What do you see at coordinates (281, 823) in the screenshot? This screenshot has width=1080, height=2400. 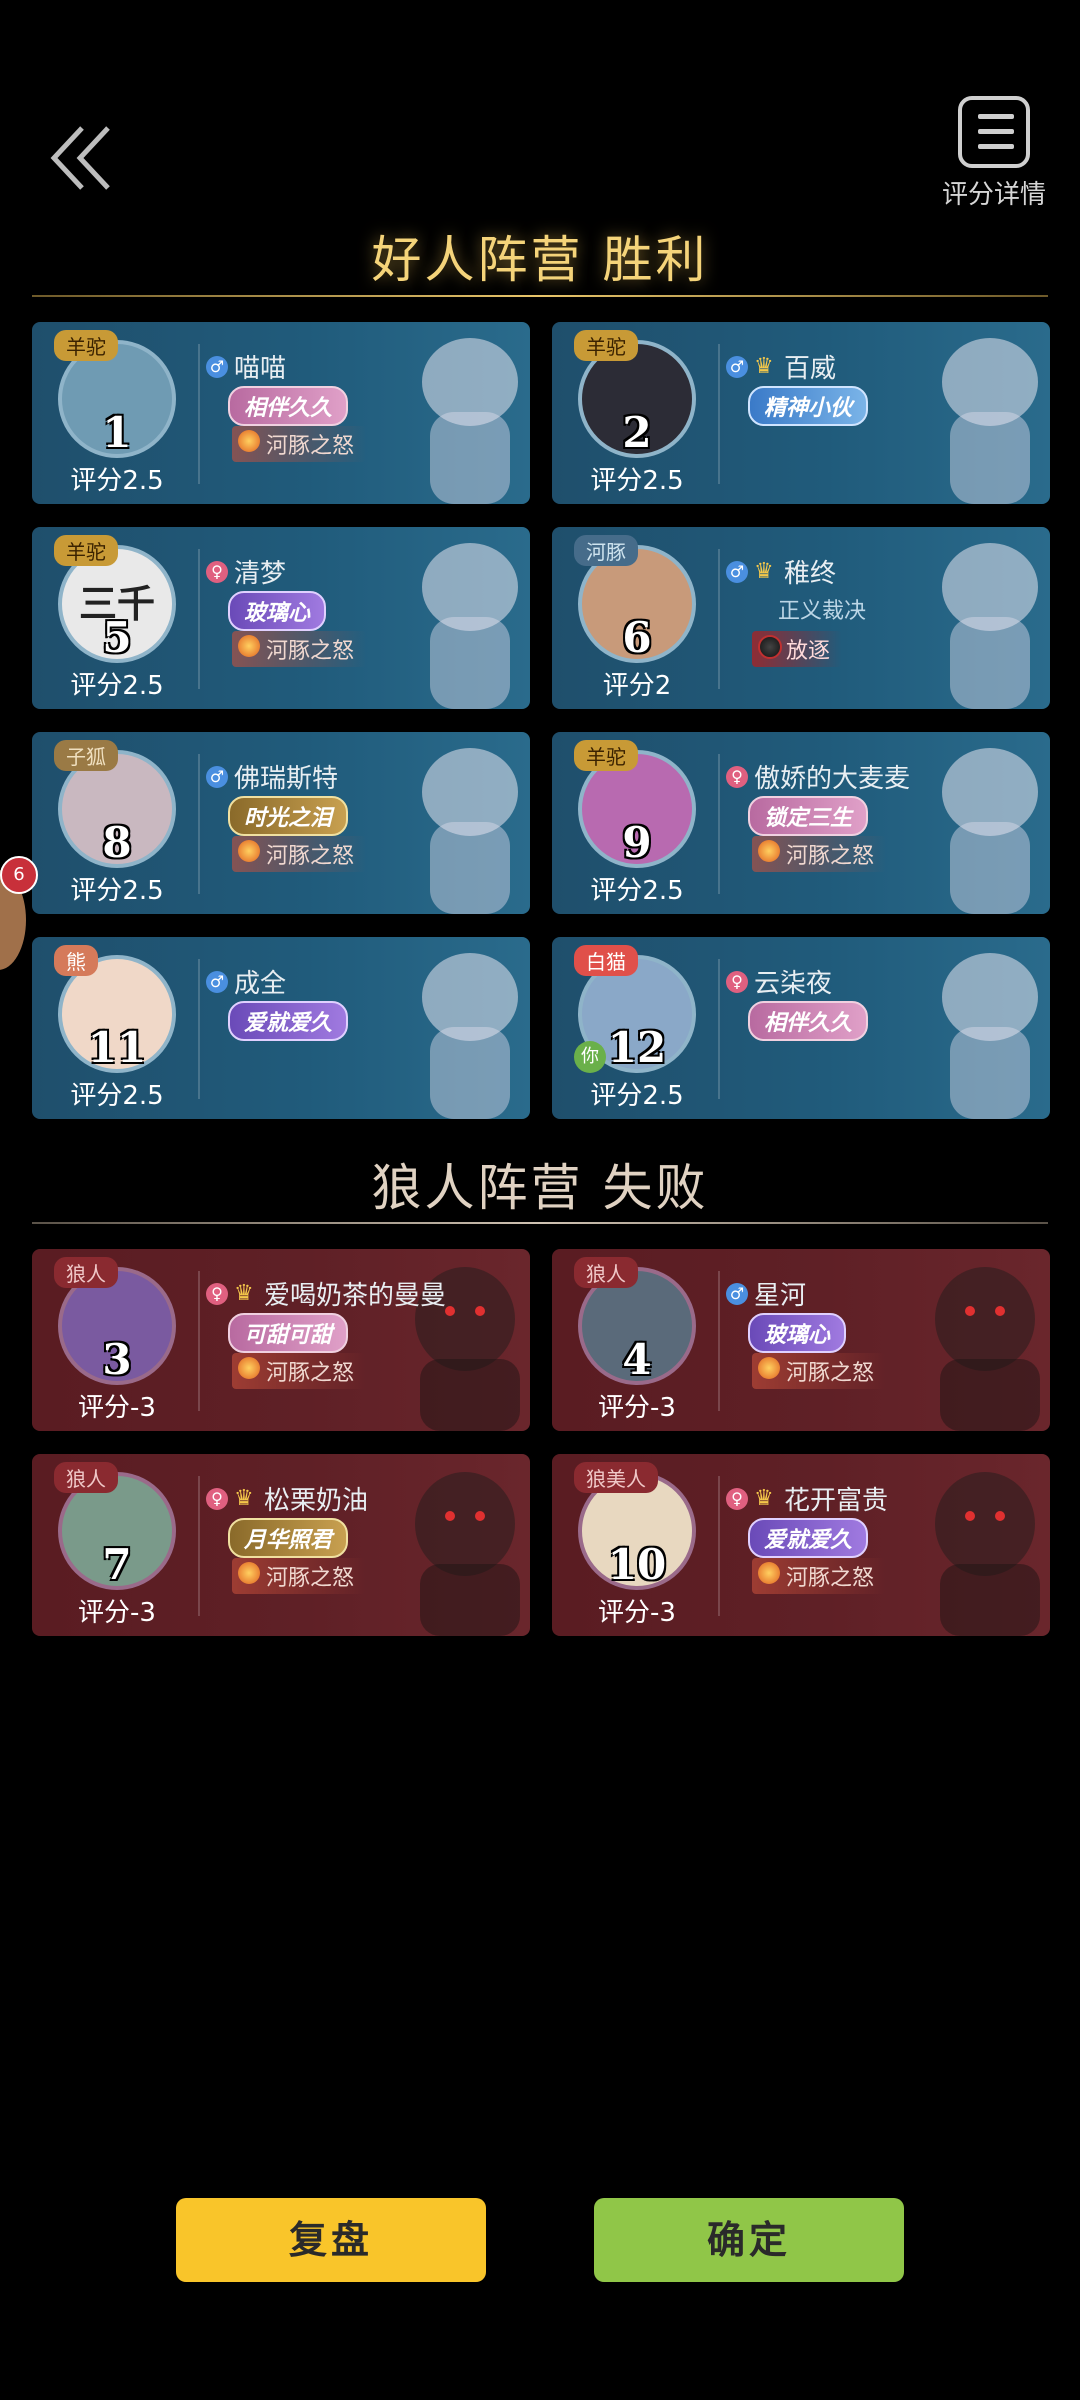 I see `player-card: 子狐 8 评分2.5 ♂ 佛瑞斯特 时光之泪 河豚之怒` at bounding box center [281, 823].